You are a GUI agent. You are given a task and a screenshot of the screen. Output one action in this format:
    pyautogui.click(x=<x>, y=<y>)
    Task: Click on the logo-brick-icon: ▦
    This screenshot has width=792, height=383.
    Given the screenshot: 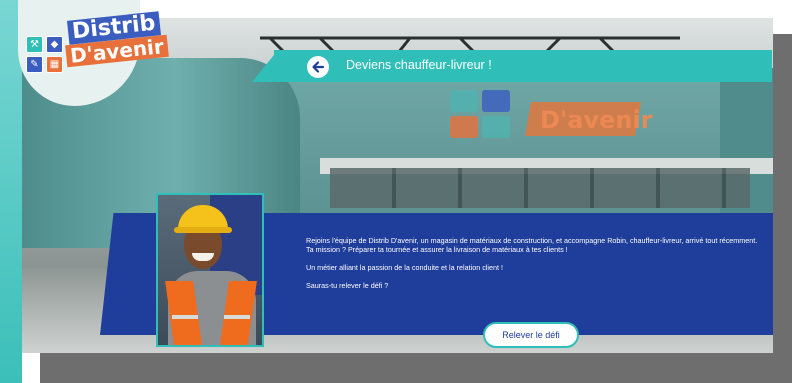 What is the action you would take?
    pyautogui.click(x=54, y=64)
    